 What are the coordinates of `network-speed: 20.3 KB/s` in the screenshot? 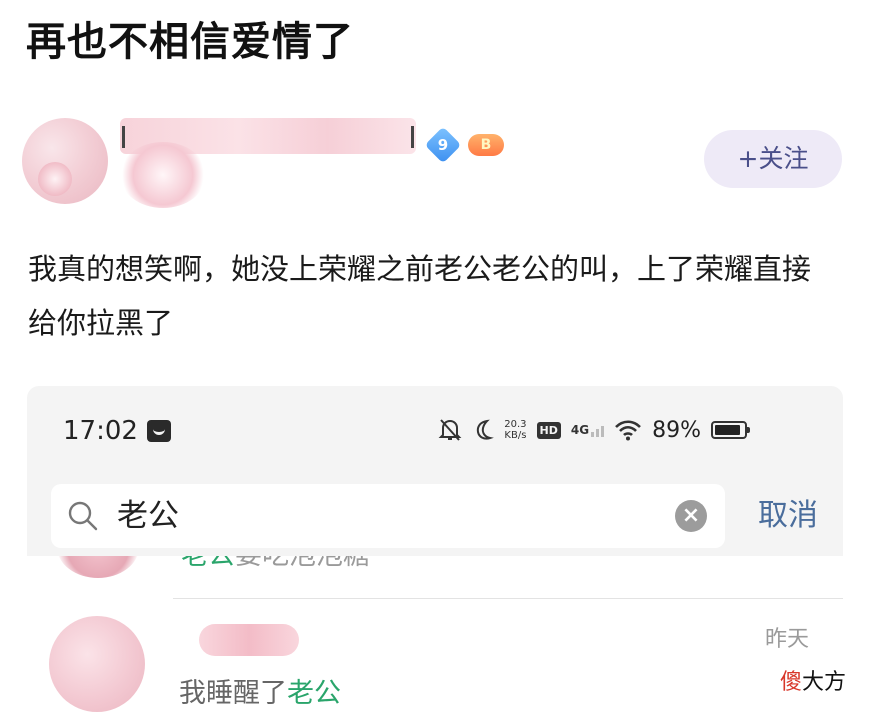 It's located at (515, 430).